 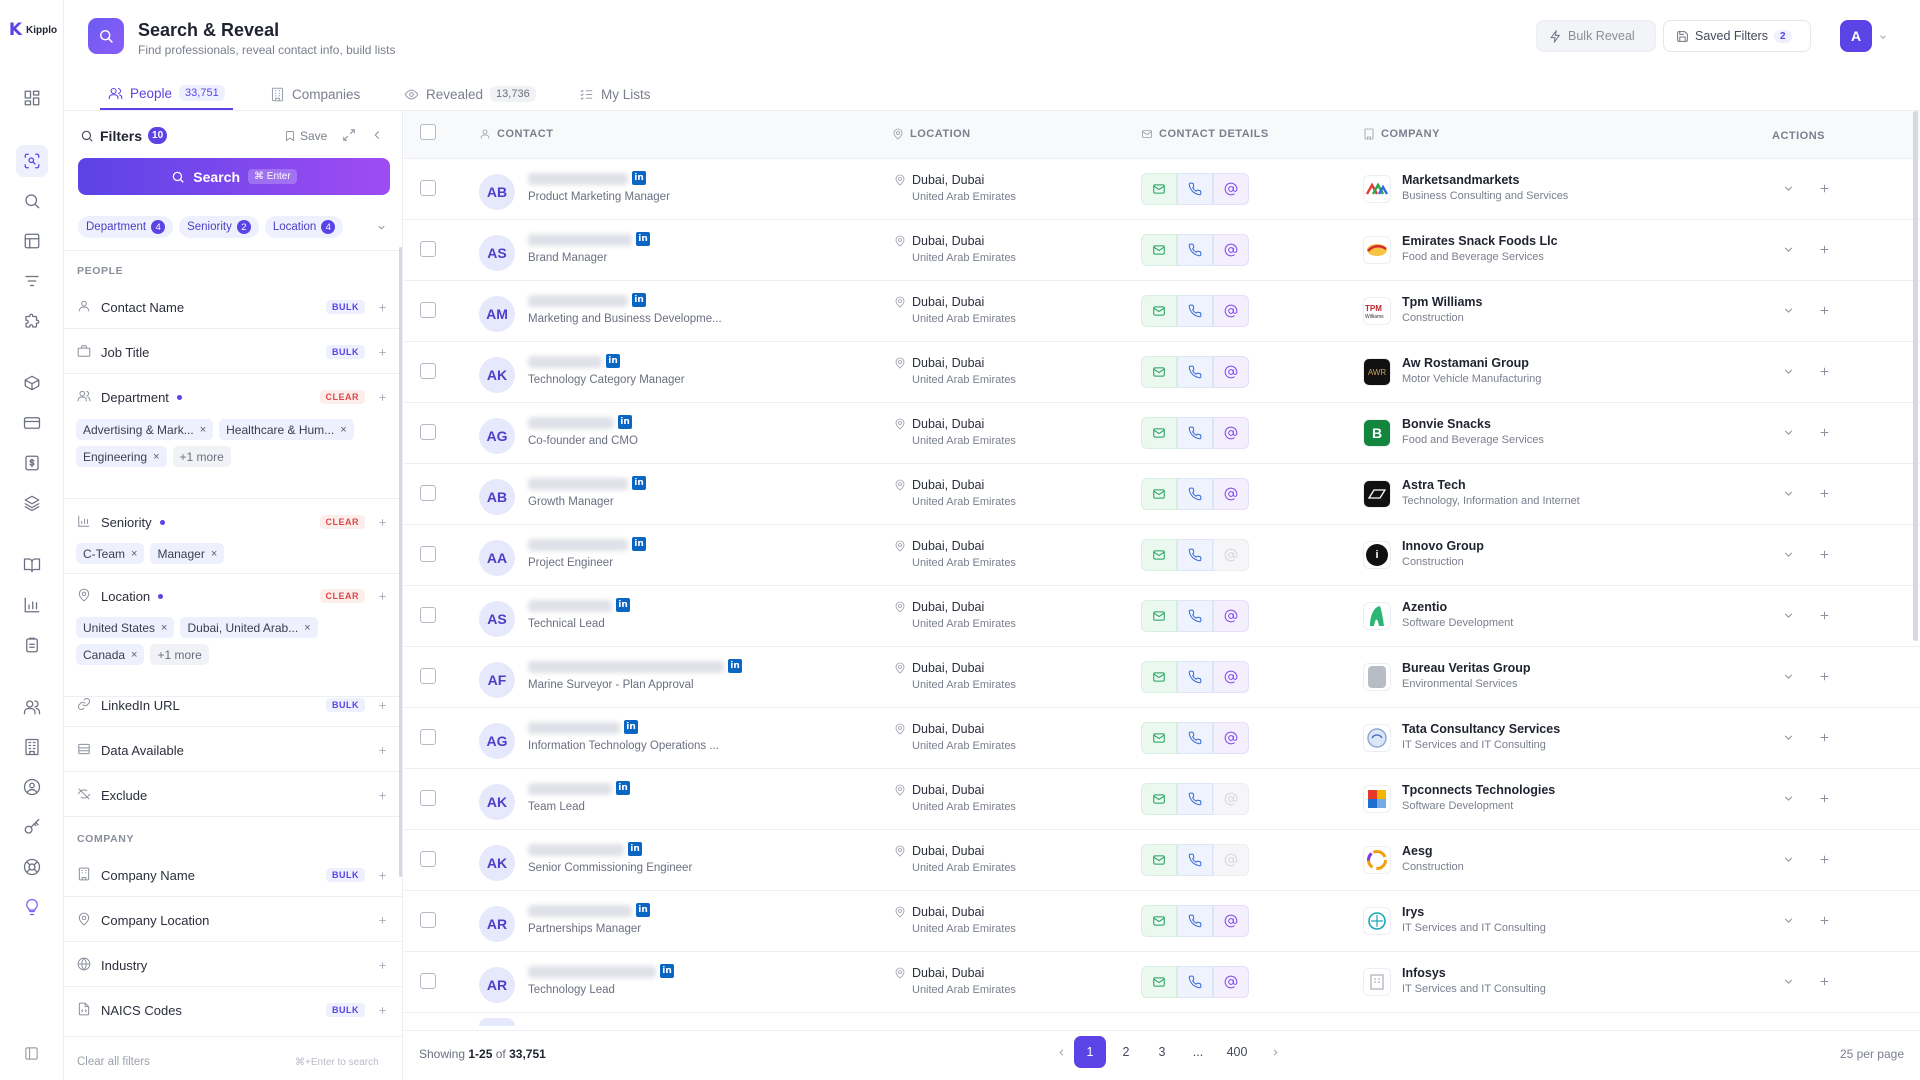 What do you see at coordinates (1478, 790) in the screenshot?
I see `company-name: Tpconnects Technologies` at bounding box center [1478, 790].